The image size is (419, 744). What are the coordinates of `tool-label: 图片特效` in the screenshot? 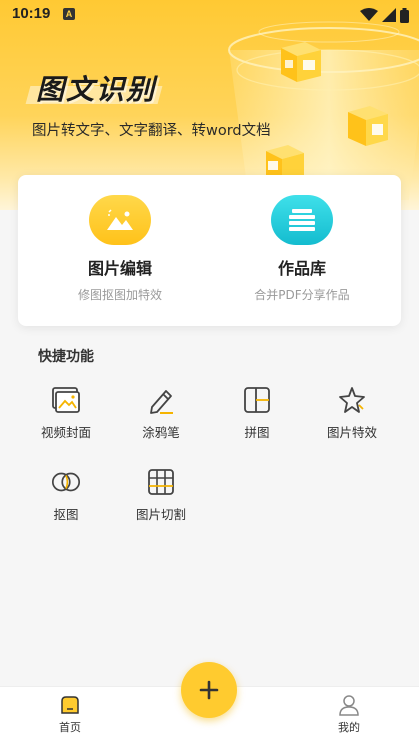 It's located at (351, 432).